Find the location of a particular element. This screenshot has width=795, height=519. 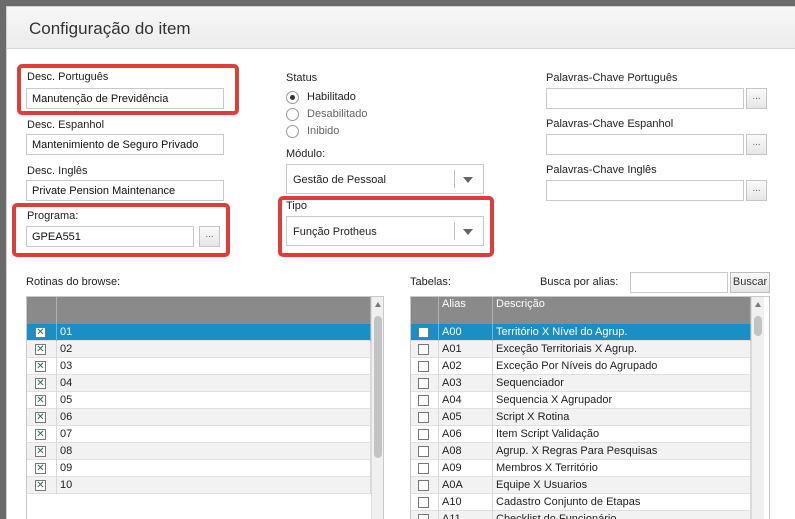

table-row: ✕ 09 is located at coordinates (199, 468).